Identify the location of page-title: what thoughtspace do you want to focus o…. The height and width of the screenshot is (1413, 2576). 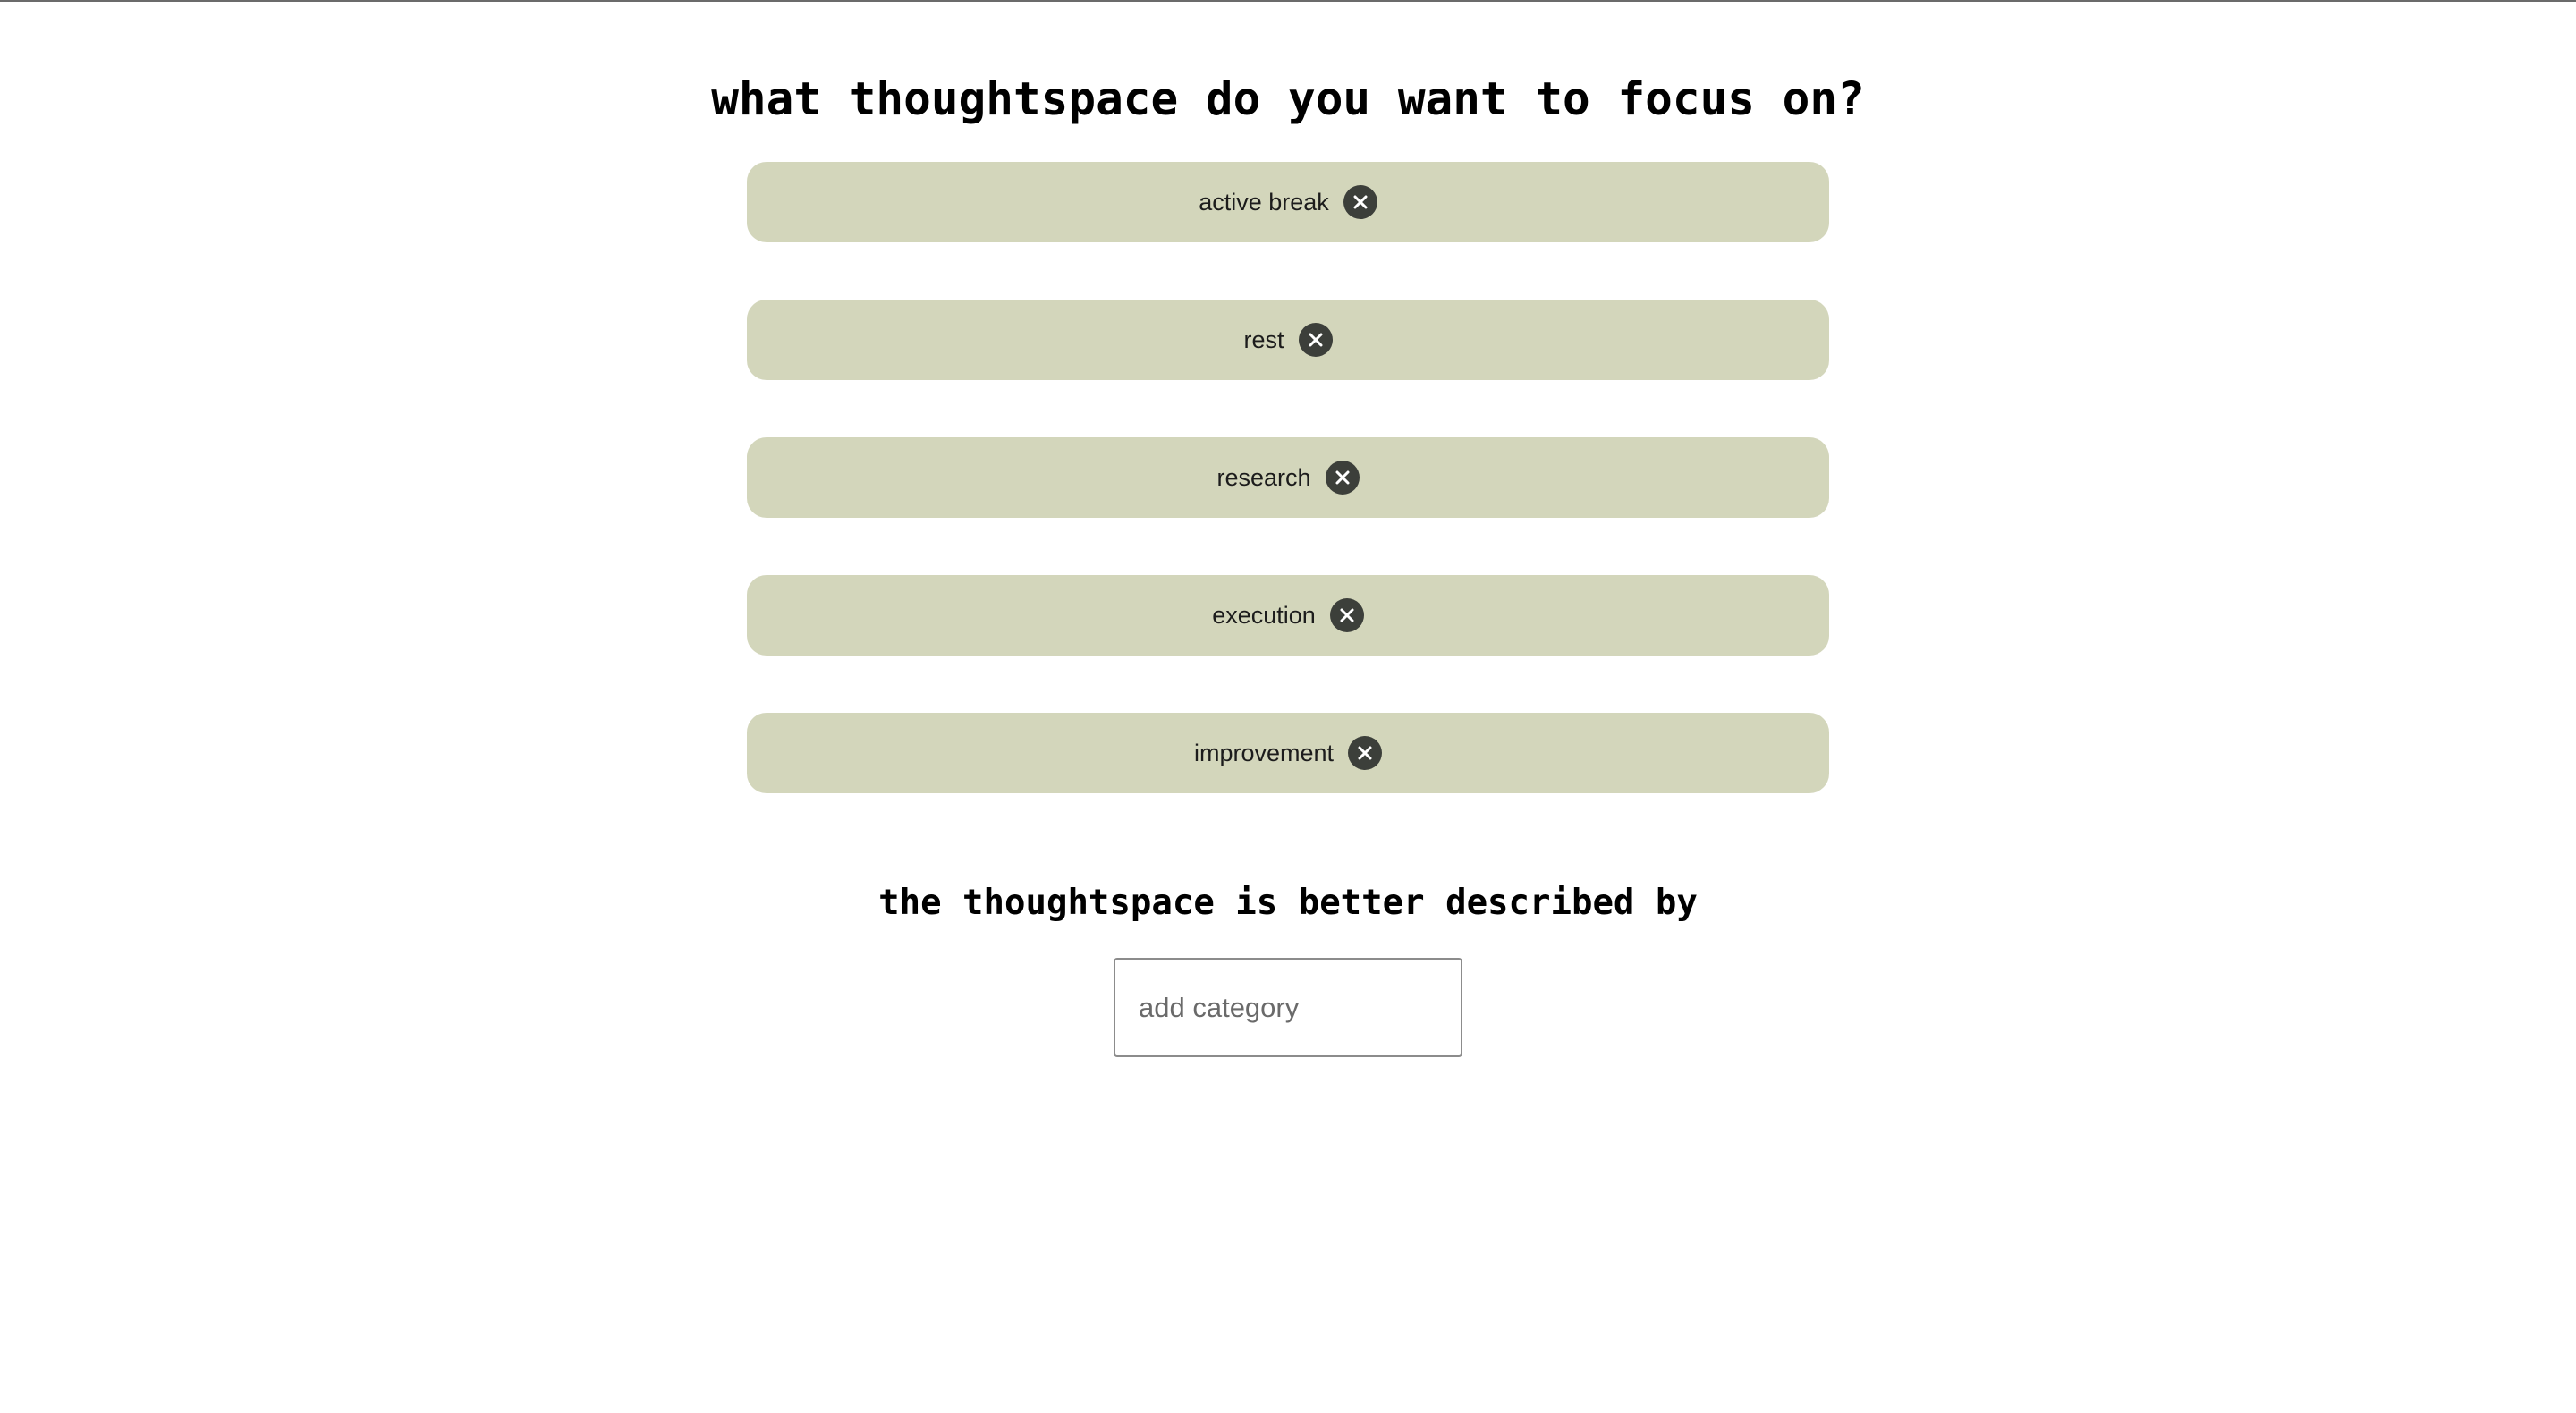
(1288, 99).